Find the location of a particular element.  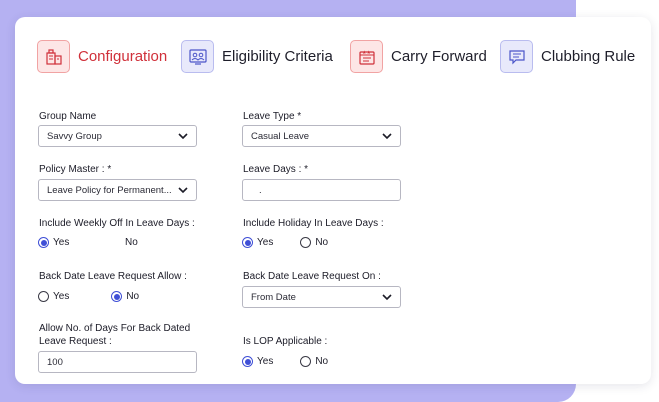

holiday-yes-radio: Yes is located at coordinates (257, 242).